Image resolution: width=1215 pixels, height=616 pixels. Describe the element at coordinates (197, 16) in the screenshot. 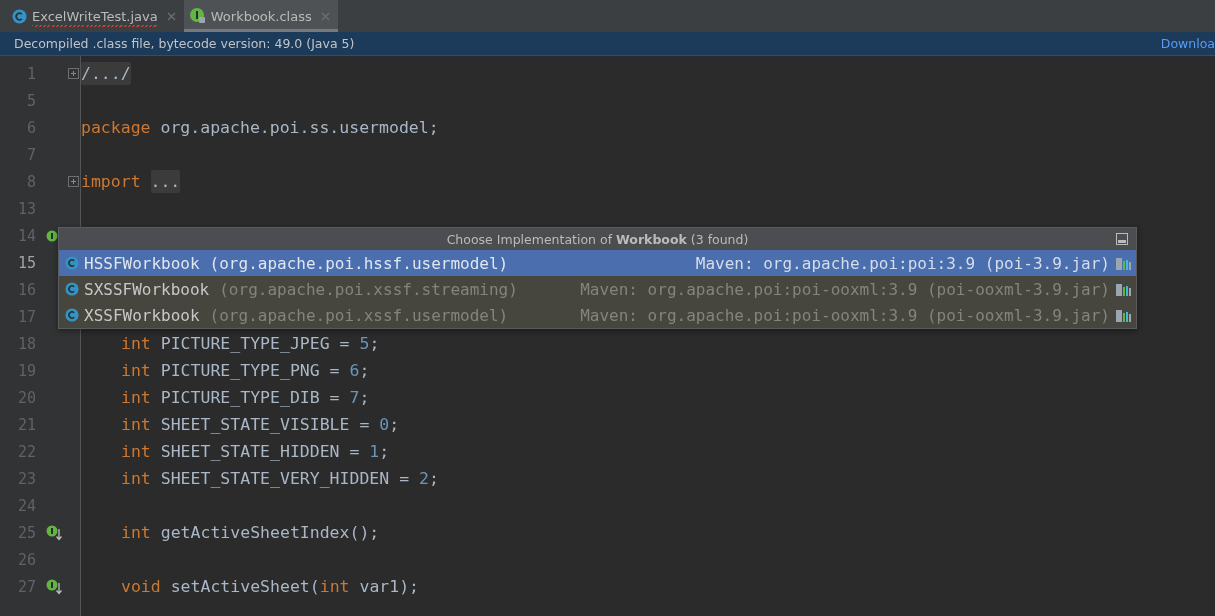

I see `interface-icon` at that location.